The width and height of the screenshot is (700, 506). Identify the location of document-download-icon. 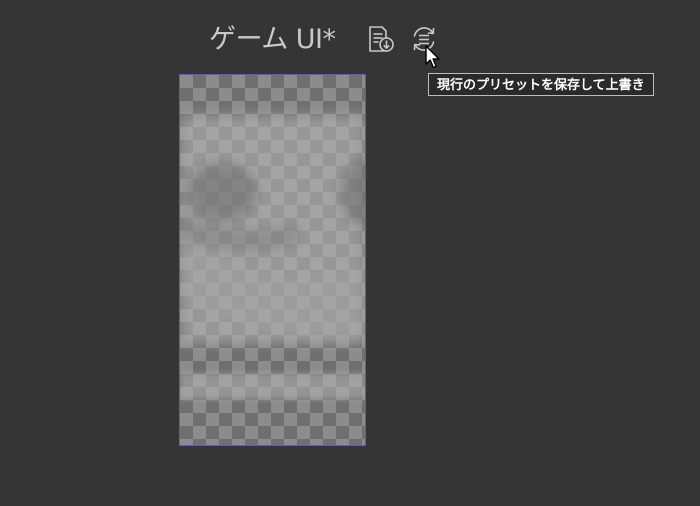
(381, 39).